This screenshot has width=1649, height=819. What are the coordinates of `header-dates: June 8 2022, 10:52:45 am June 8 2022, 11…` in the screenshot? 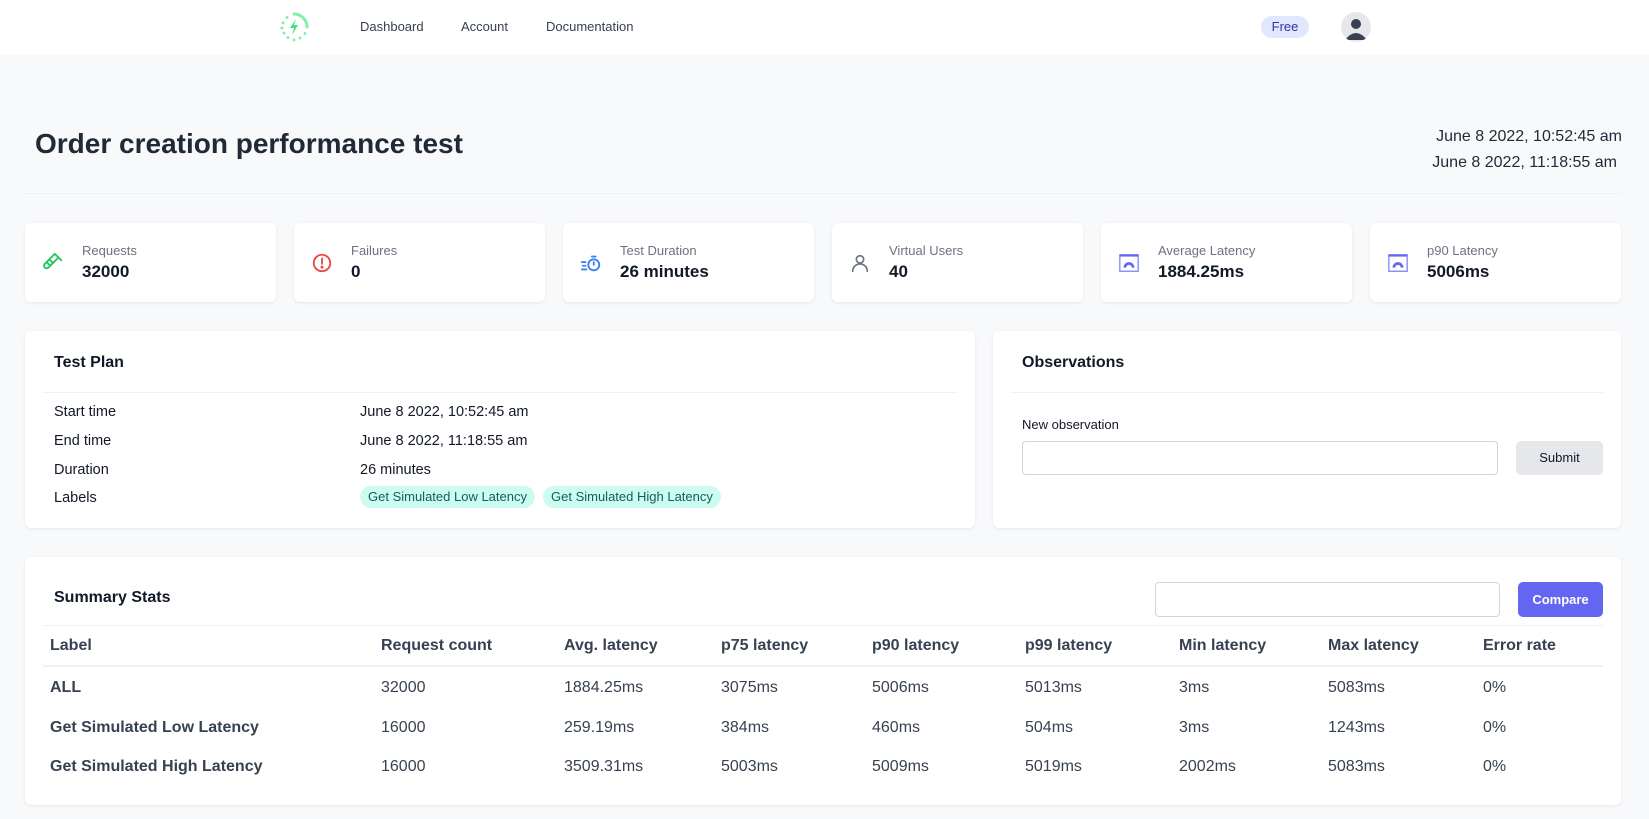 It's located at (1527, 150).